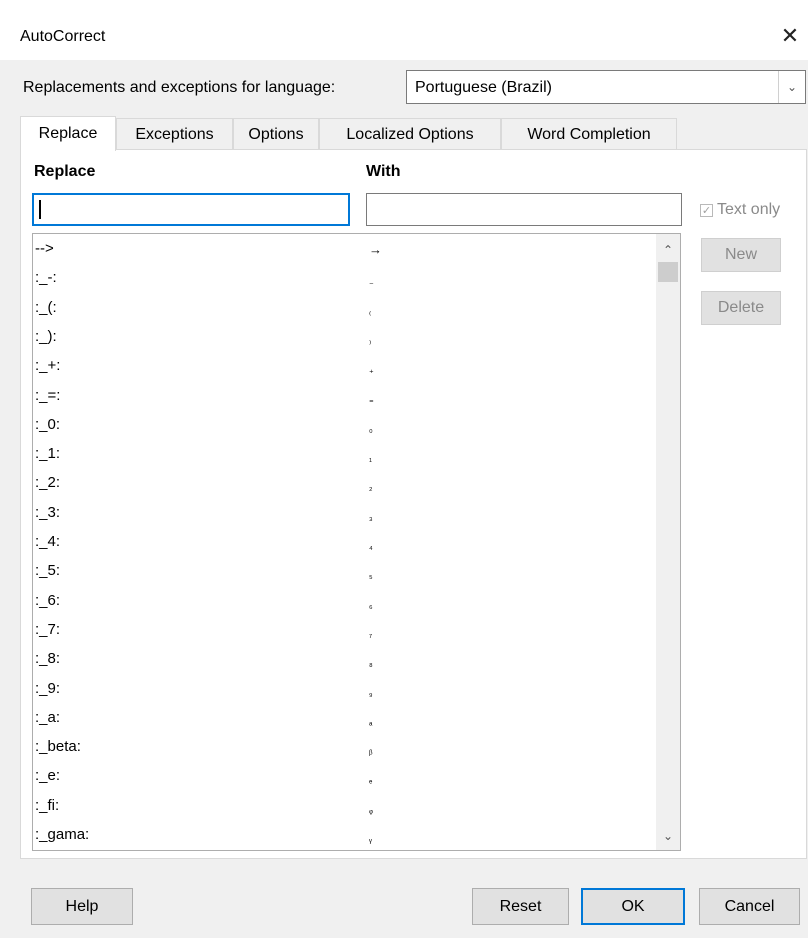 Image resolution: width=808 pixels, height=938 pixels. What do you see at coordinates (344, 658) in the screenshot?
I see `list-item: :_8: ₈` at bounding box center [344, 658].